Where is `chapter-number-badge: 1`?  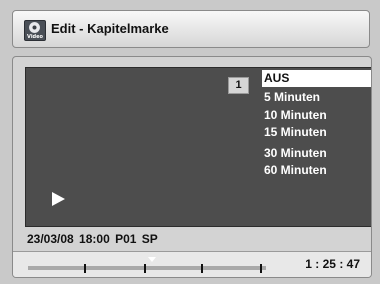
chapter-number-badge: 1 is located at coordinates (238, 85).